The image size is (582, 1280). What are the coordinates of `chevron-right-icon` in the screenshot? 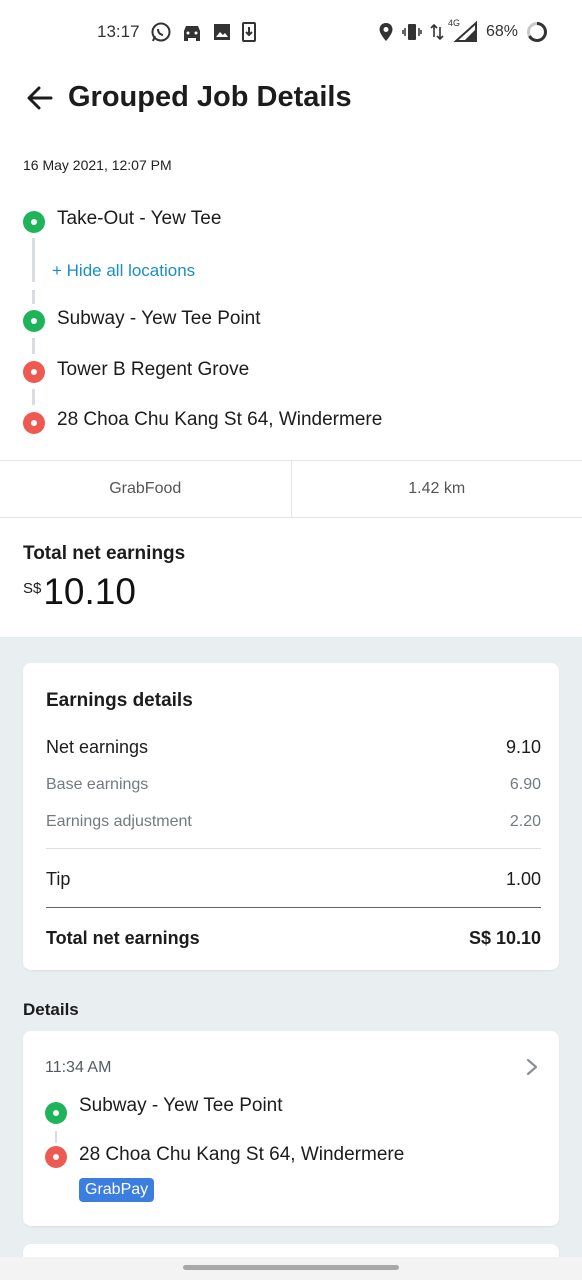 It's located at (532, 1067).